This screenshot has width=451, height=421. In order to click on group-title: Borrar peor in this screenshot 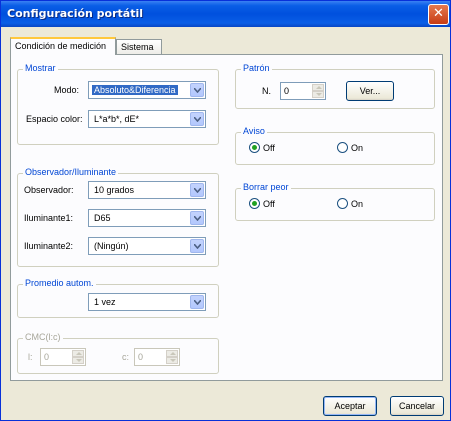, I will do `click(266, 187)`.